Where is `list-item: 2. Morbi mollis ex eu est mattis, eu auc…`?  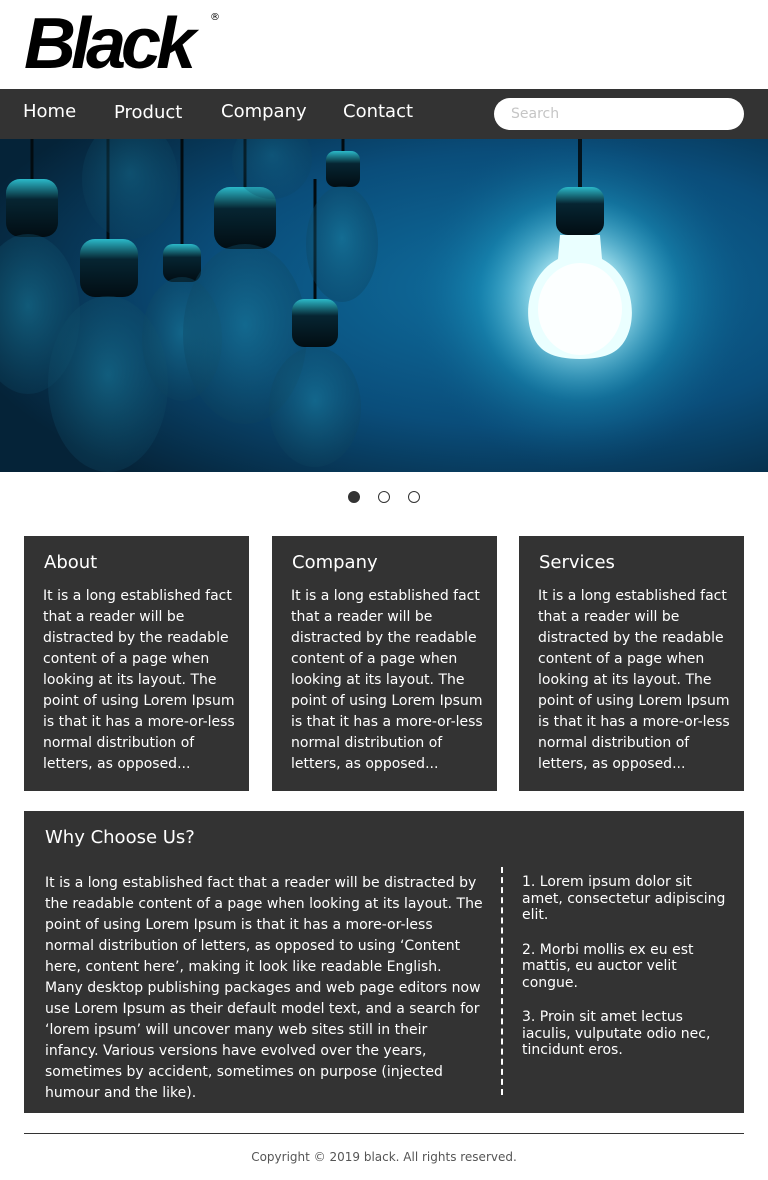 list-item: 2. Morbi mollis ex eu est mattis, eu auc… is located at coordinates (608, 966).